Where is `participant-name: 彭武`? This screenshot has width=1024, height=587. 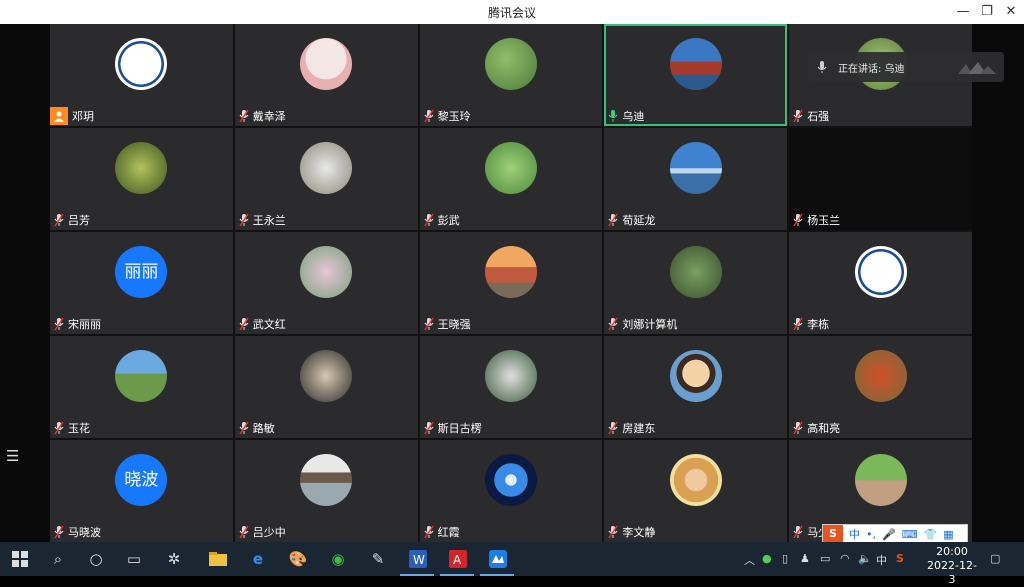 participant-name: 彭武 is located at coordinates (448, 220).